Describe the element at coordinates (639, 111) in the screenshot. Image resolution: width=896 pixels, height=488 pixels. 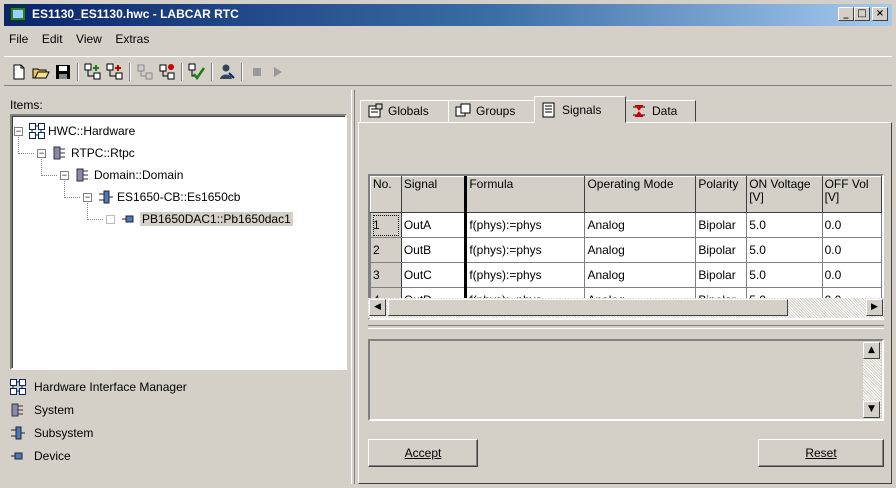
I see `data-icon` at that location.